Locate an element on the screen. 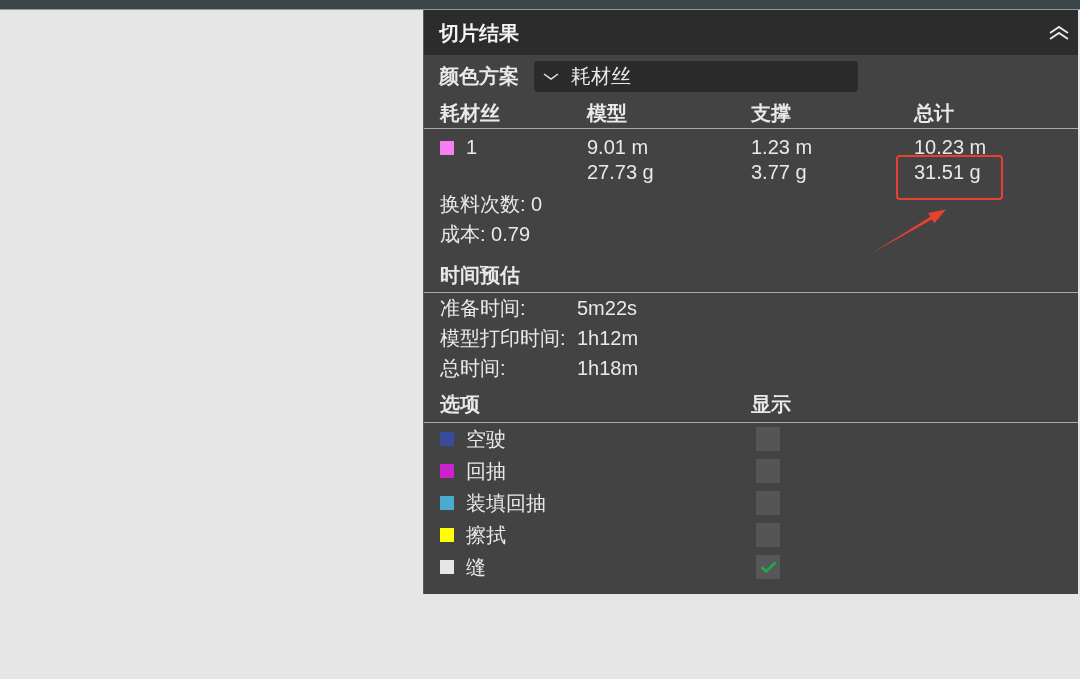 The image size is (1080, 679). time-label: 准备时间: is located at coordinates (483, 308).